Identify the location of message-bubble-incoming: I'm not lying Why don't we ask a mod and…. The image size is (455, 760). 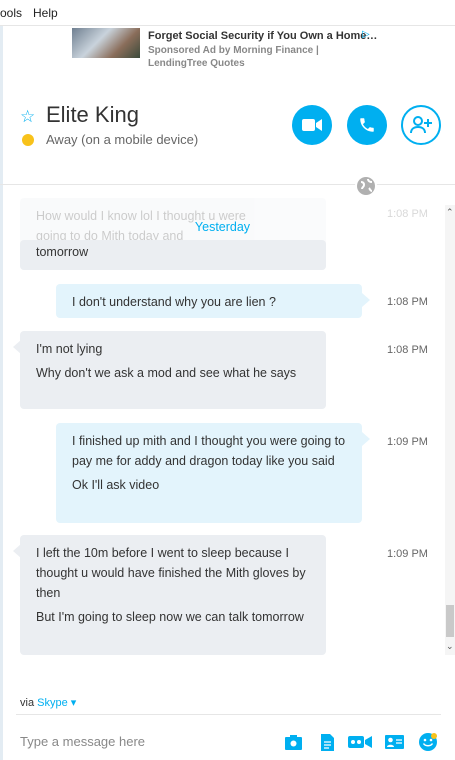
(173, 370).